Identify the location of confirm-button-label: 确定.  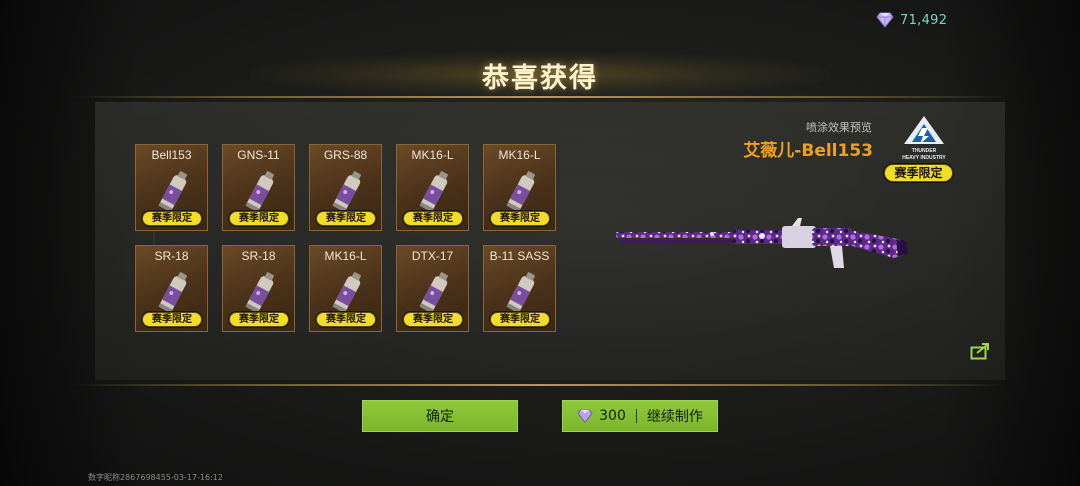
(440, 417).